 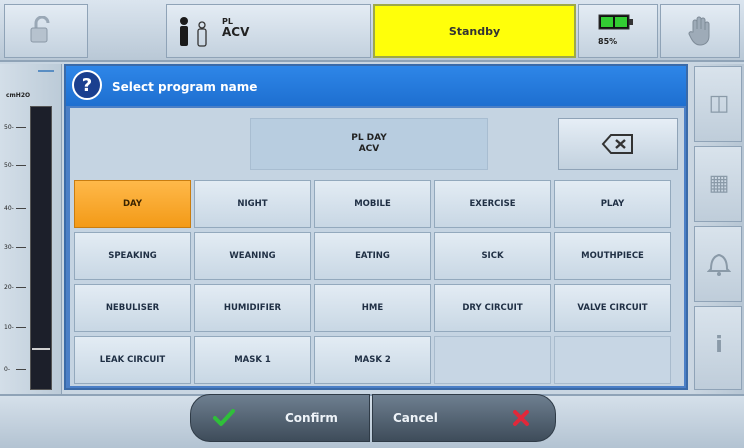 What do you see at coordinates (132, 204) in the screenshot?
I see `program-key-day: DAY` at bounding box center [132, 204].